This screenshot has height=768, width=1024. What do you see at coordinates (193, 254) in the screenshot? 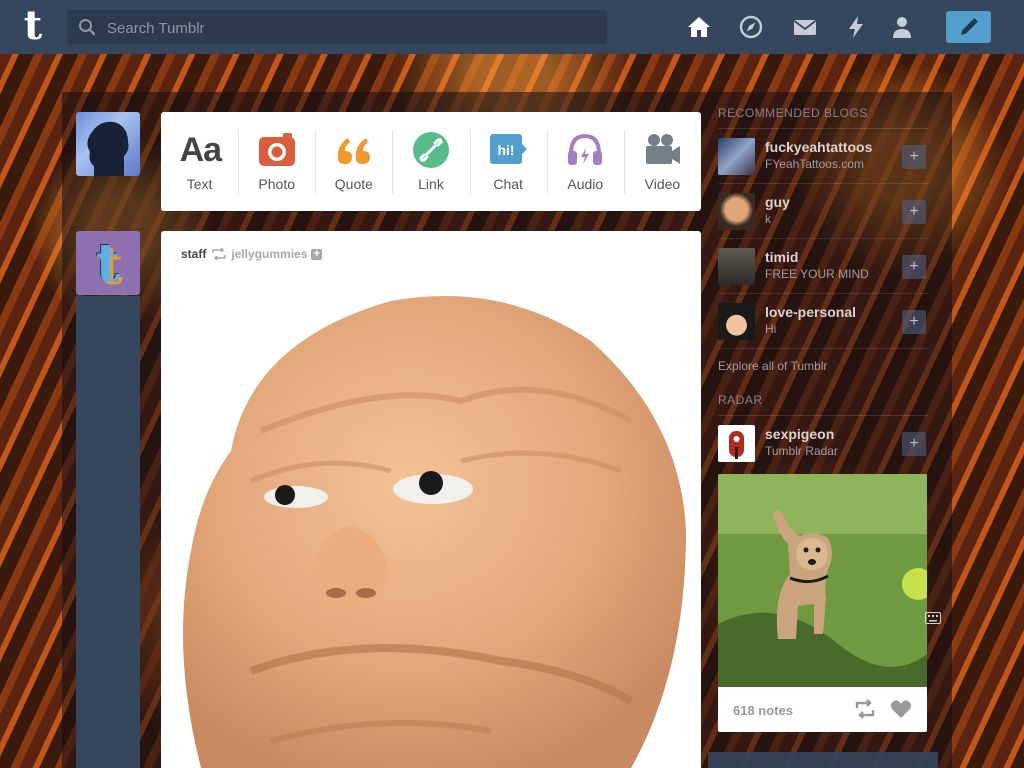
I see `post-author-link: staff` at bounding box center [193, 254].